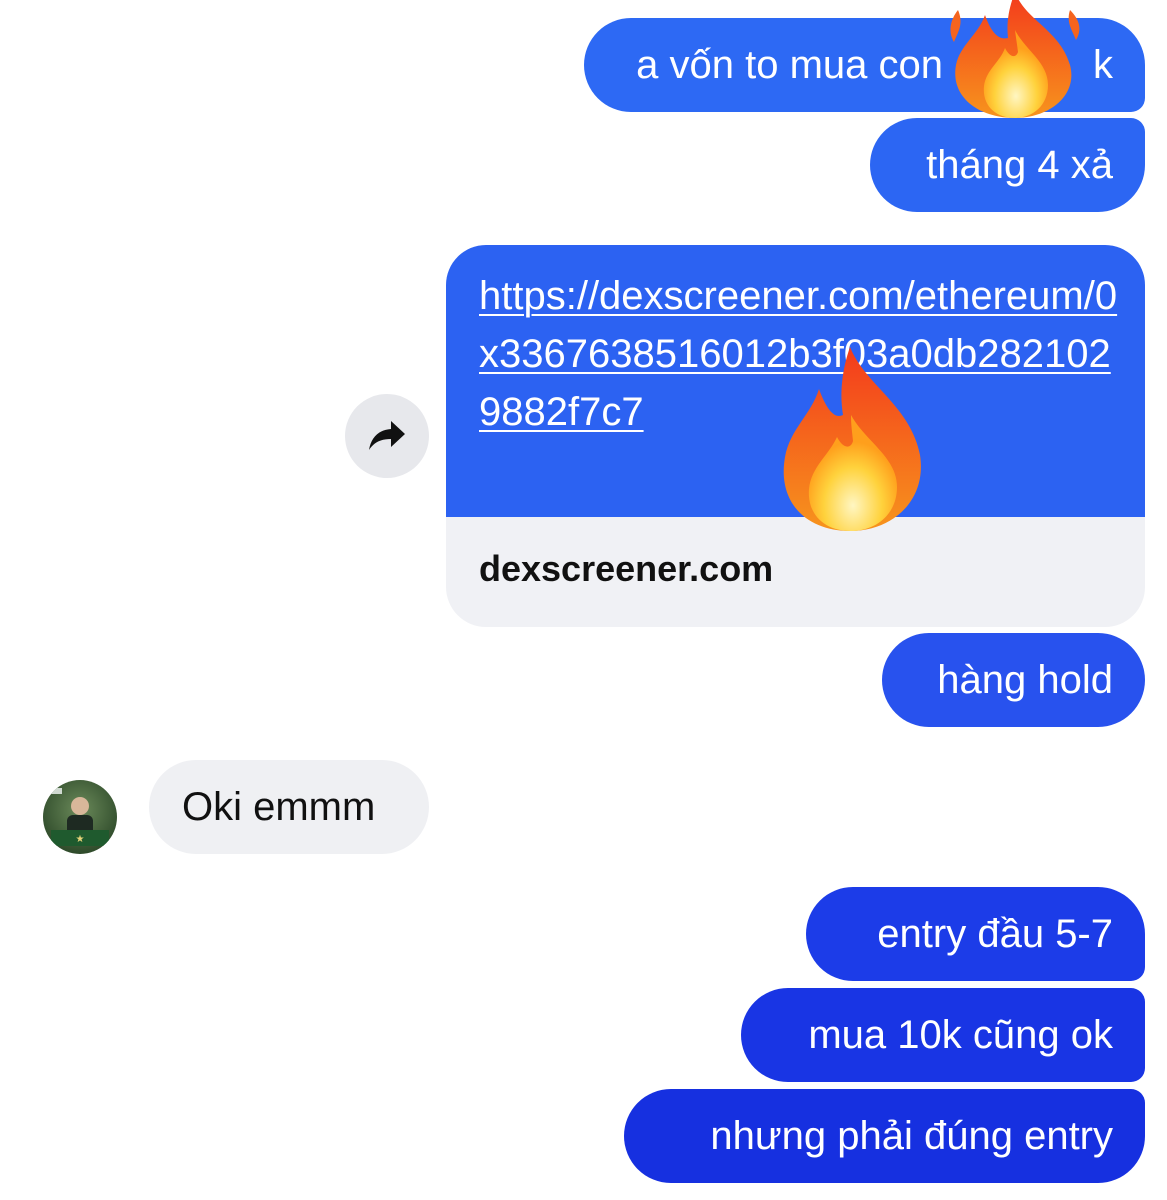  What do you see at coordinates (995, 934) in the screenshot?
I see `message-text: entry đầu 5-7` at bounding box center [995, 934].